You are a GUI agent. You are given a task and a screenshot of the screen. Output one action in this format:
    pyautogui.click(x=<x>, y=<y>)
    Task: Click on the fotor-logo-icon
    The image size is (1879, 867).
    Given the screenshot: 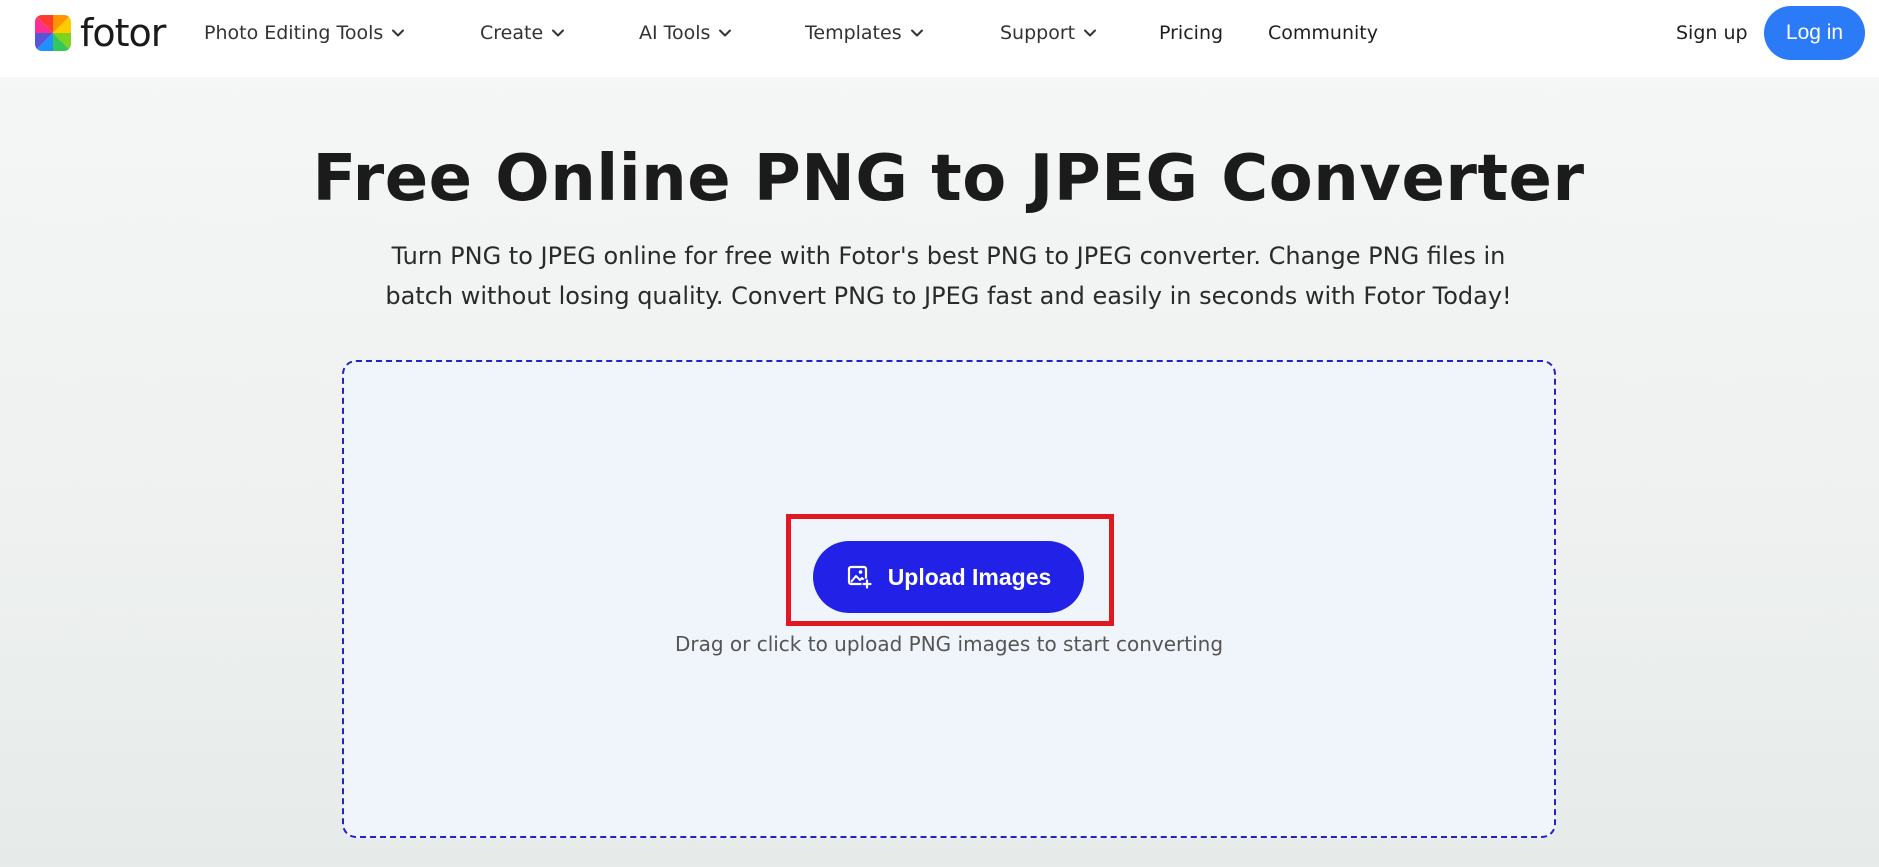 What is the action you would take?
    pyautogui.click(x=53, y=33)
    